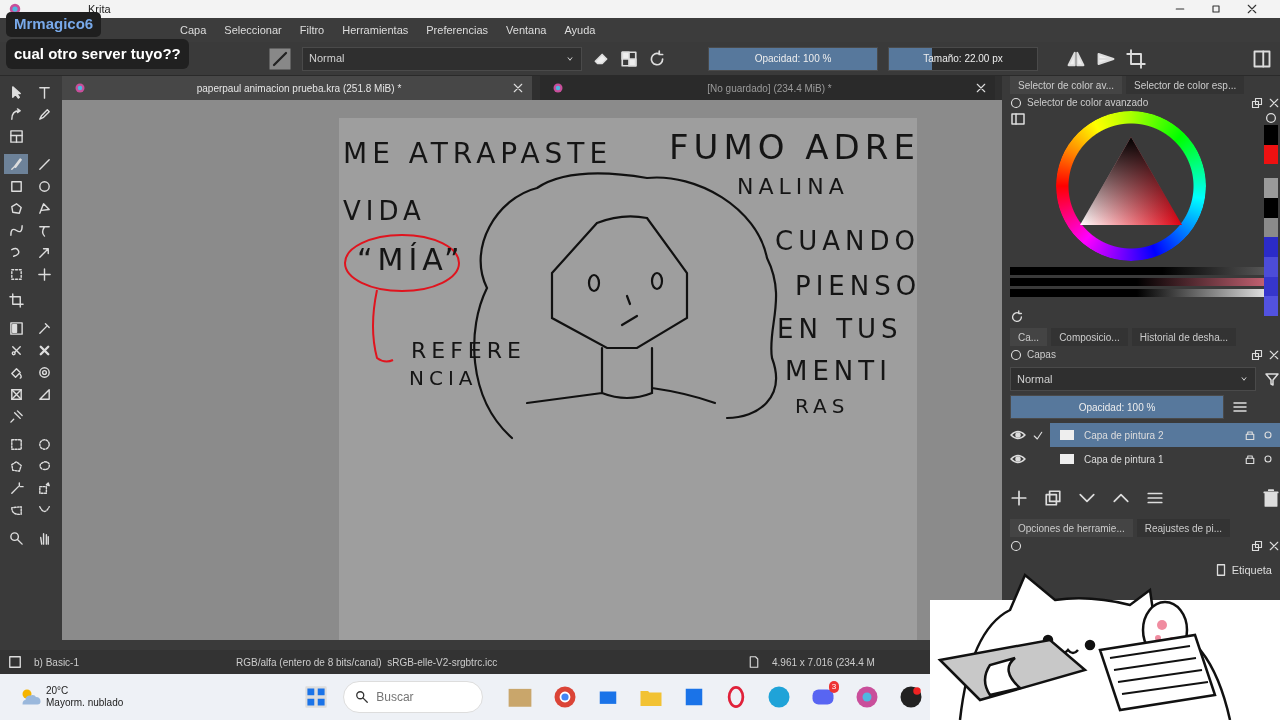 This screenshot has width=1280, height=720. I want to click on crop-icon, so click(1136, 58).